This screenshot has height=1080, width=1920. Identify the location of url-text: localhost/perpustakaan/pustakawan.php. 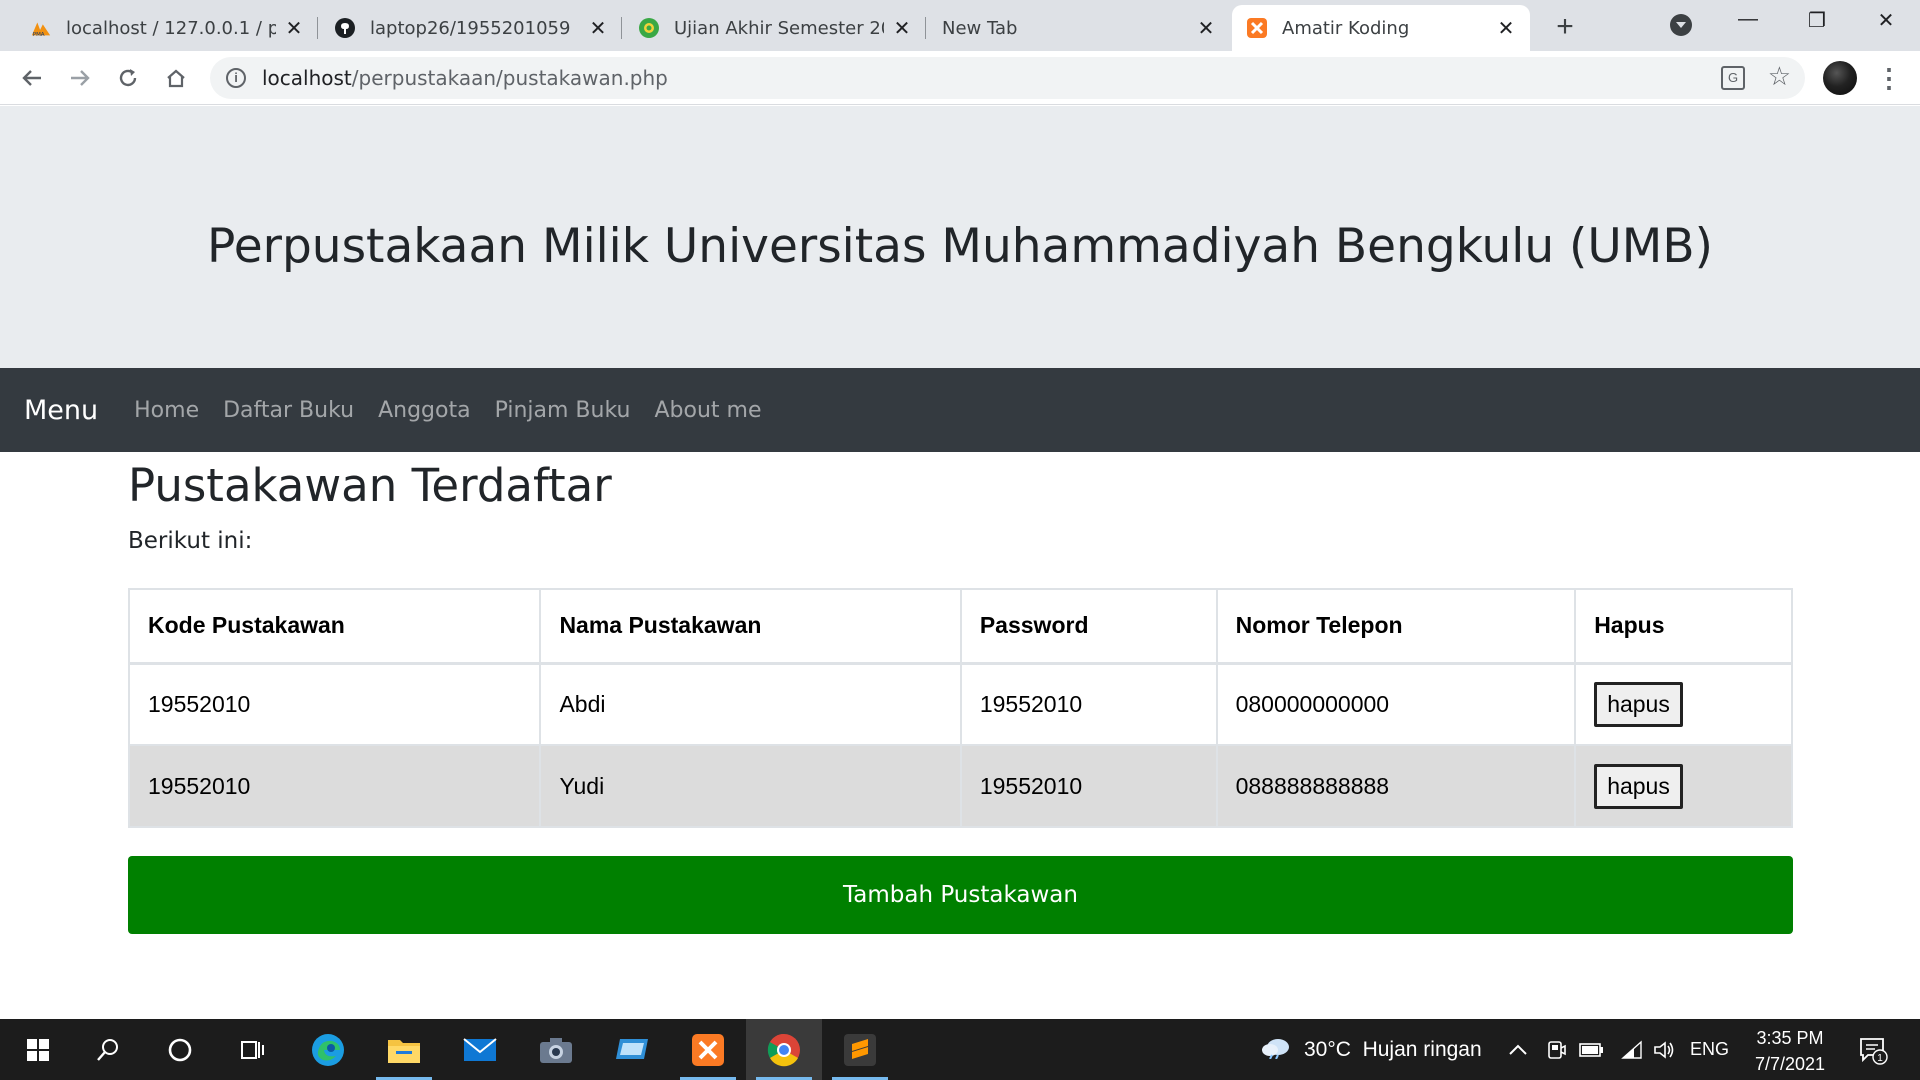
(465, 78).